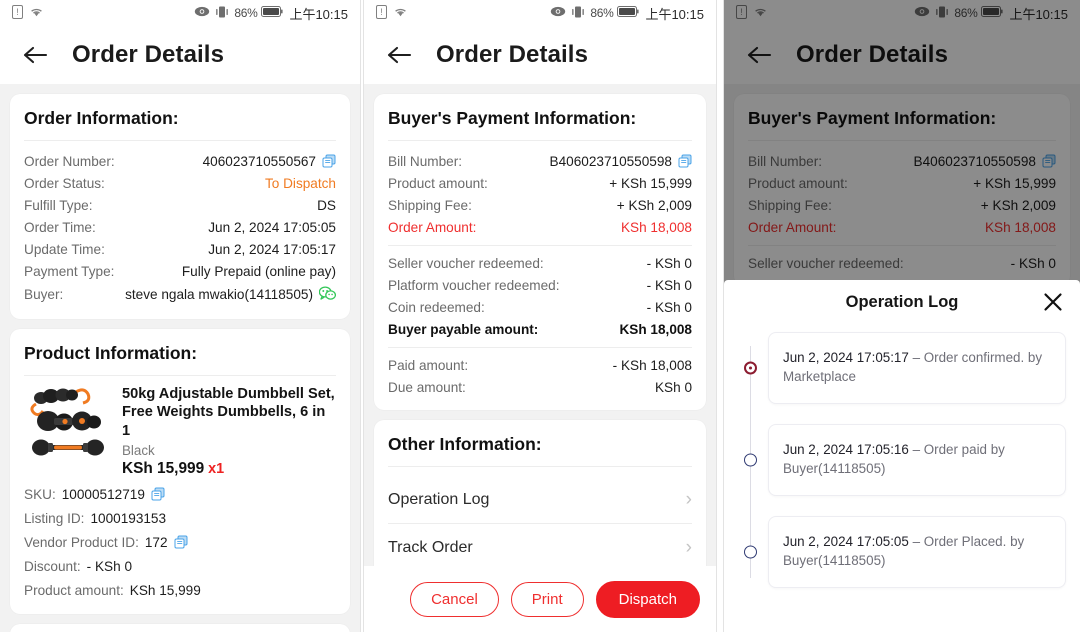 The image size is (1080, 632). Describe the element at coordinates (180, 566) in the screenshot. I see `row-discount: Discount: - KSh 0` at that location.